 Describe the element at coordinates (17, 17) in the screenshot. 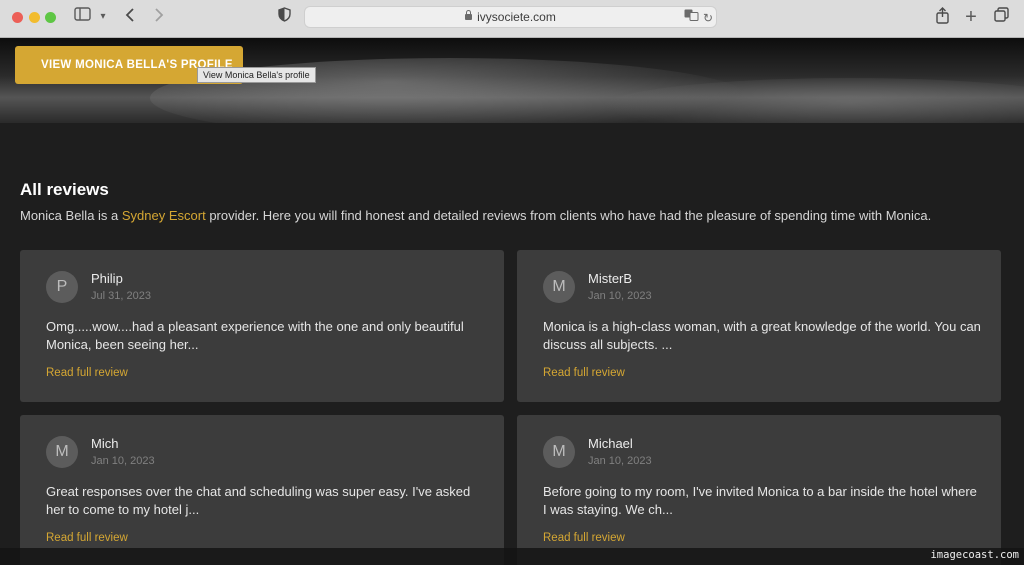

I see `close-window-button` at that location.